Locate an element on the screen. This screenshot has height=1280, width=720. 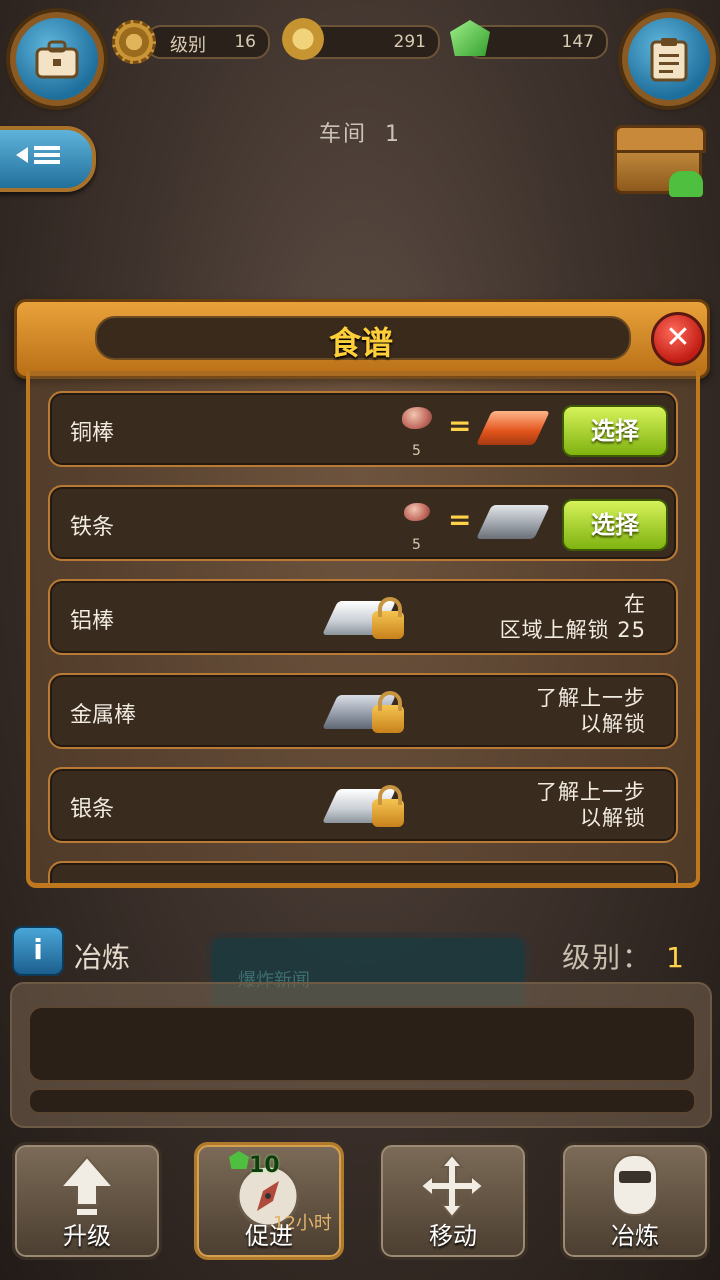
recipe-row-iron: 铁条 5 = 选择 is located at coordinates (363, 523).